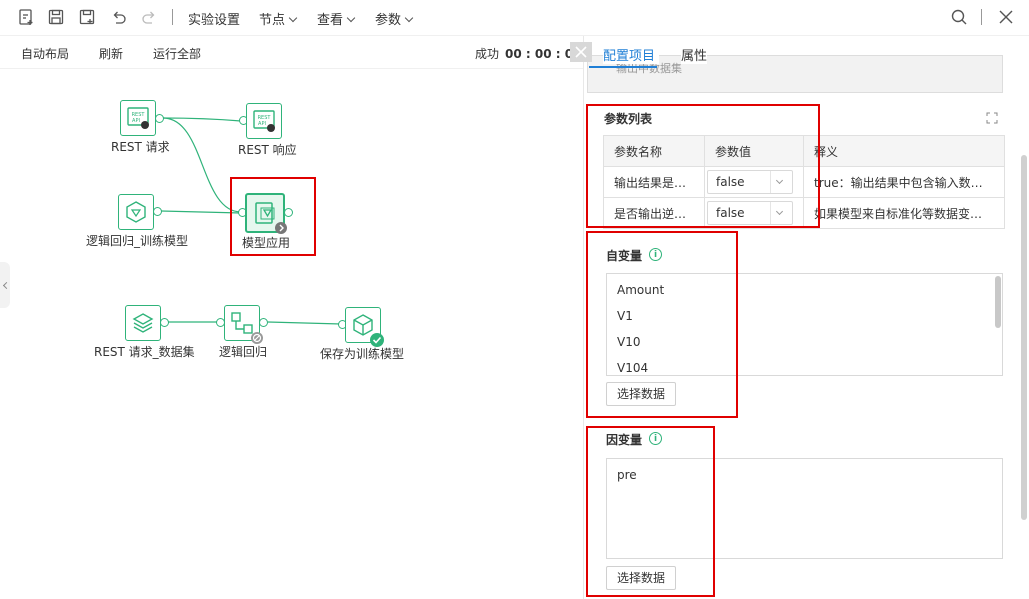  Describe the element at coordinates (624, 440) in the screenshot. I see `dependent-var-title: 因变量` at that location.